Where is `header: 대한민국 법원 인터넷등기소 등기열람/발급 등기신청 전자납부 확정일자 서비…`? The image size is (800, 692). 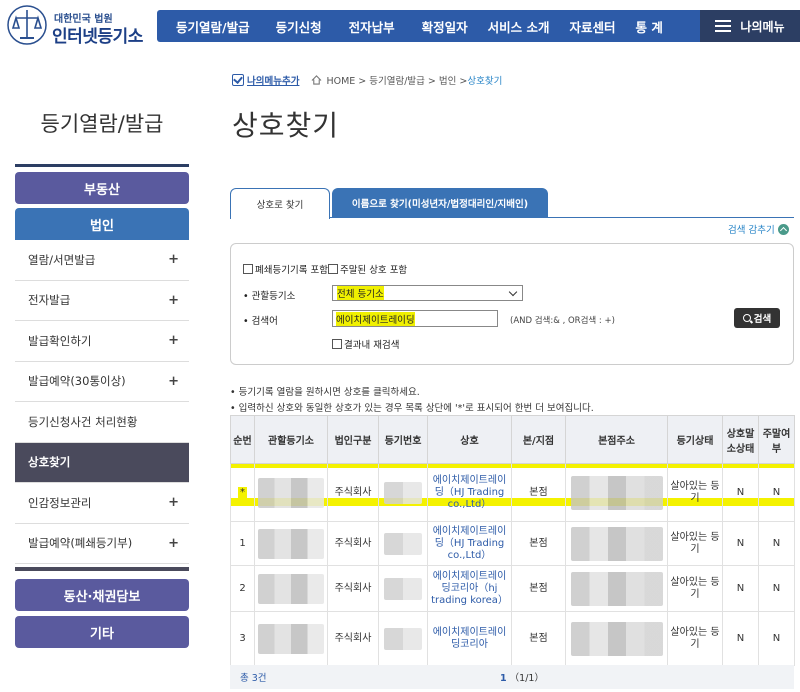
header: 대한민국 법원 인터넷등기소 등기열람/발급 등기신청 전자납부 확정일자 서비… is located at coordinates (400, 26).